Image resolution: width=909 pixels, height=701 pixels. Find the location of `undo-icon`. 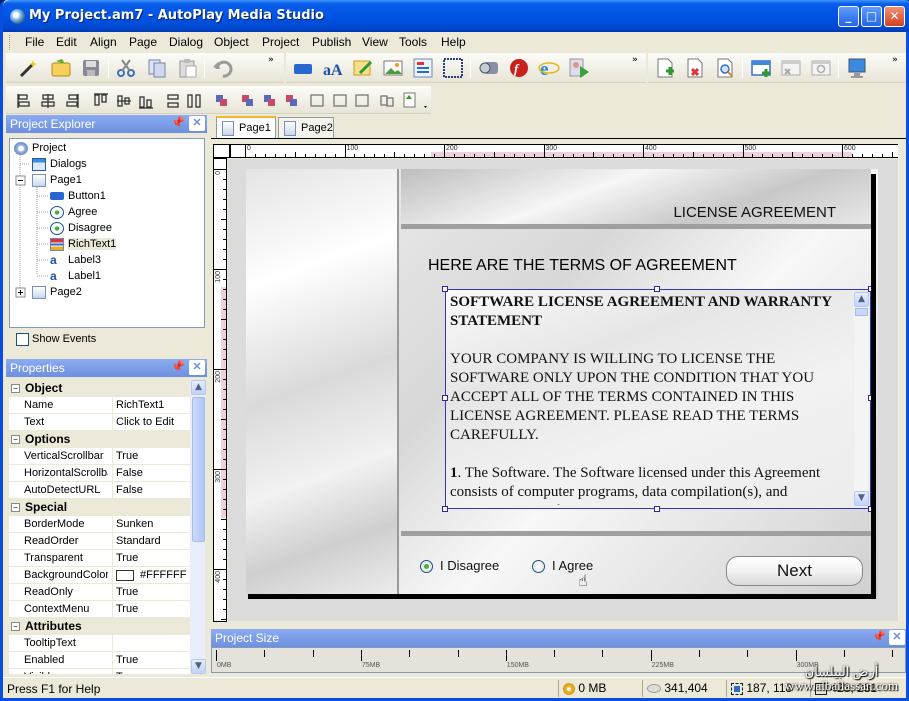

undo-icon is located at coordinates (222, 68).